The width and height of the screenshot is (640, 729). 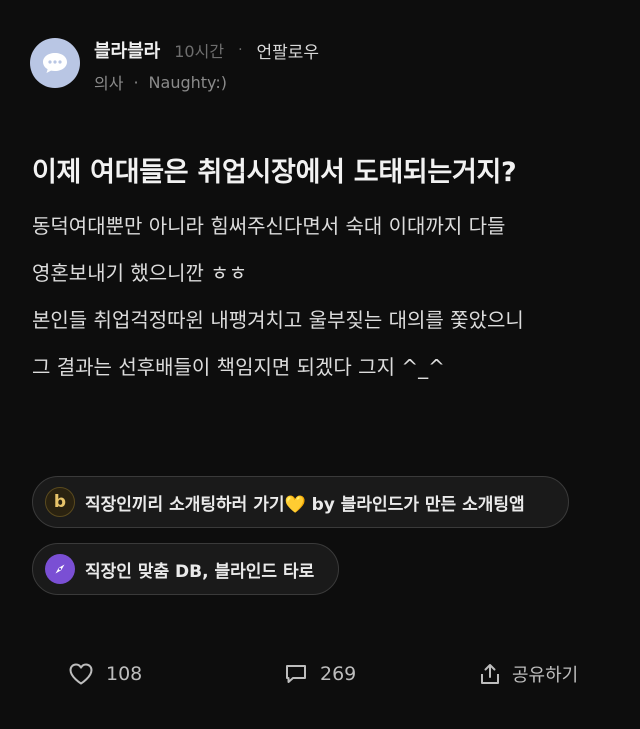 What do you see at coordinates (206, 66) in the screenshot?
I see `author-block: 블라블라 10시간 · 언팔로우 의사 · Naughty:)` at bounding box center [206, 66].